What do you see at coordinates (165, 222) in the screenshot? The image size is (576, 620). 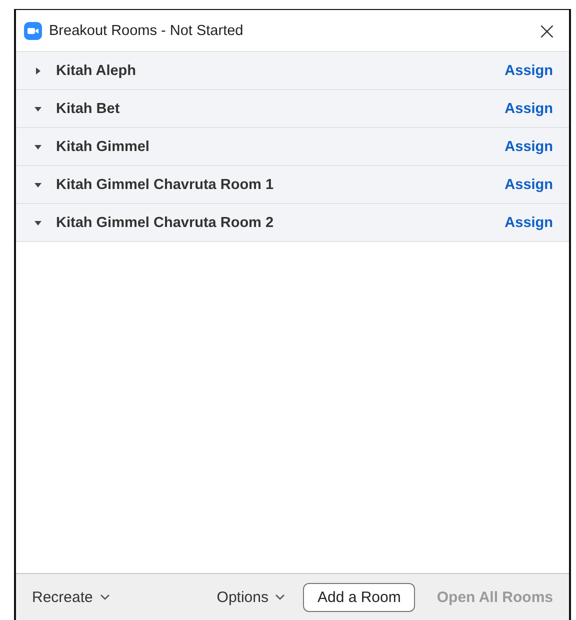 I see `room-name: Kitah Gimmel Chavruta Room 2` at bounding box center [165, 222].